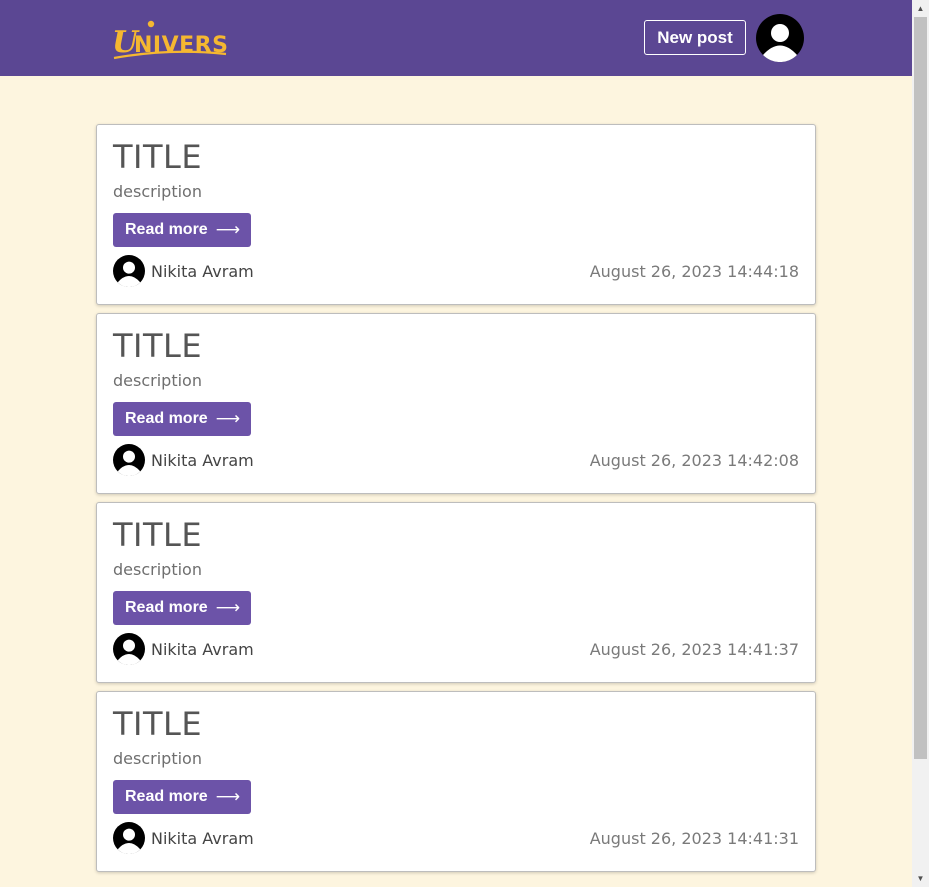  I want to click on navbar: U NIVERSE New post, so click(456, 38).